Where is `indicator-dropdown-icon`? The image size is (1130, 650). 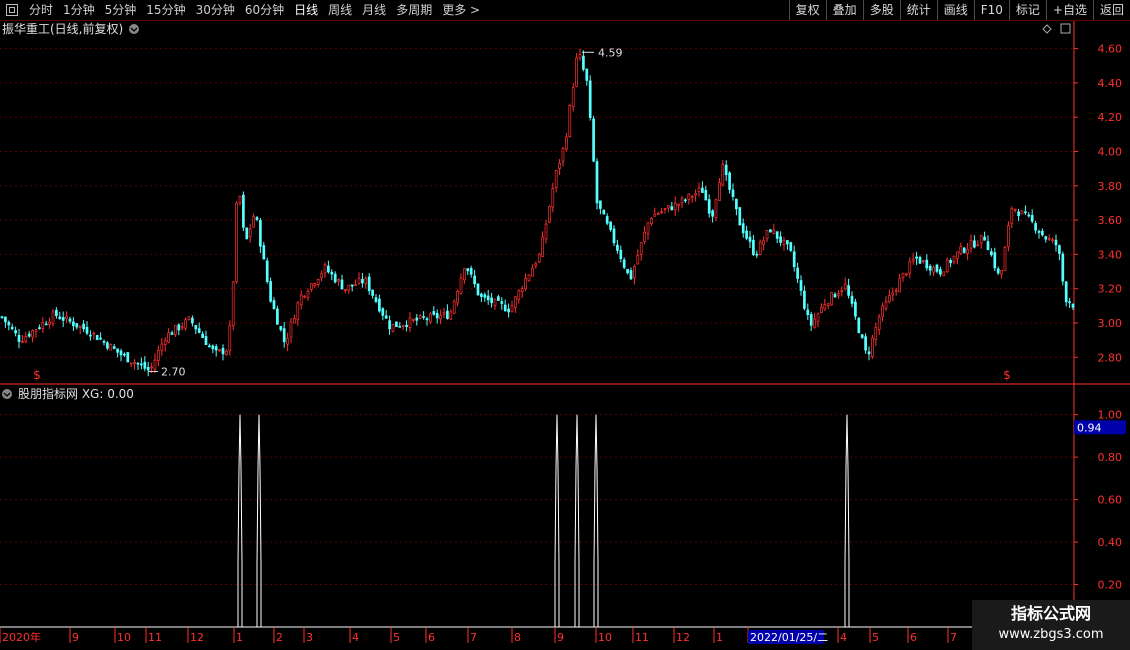 indicator-dropdown-icon is located at coordinates (7, 394).